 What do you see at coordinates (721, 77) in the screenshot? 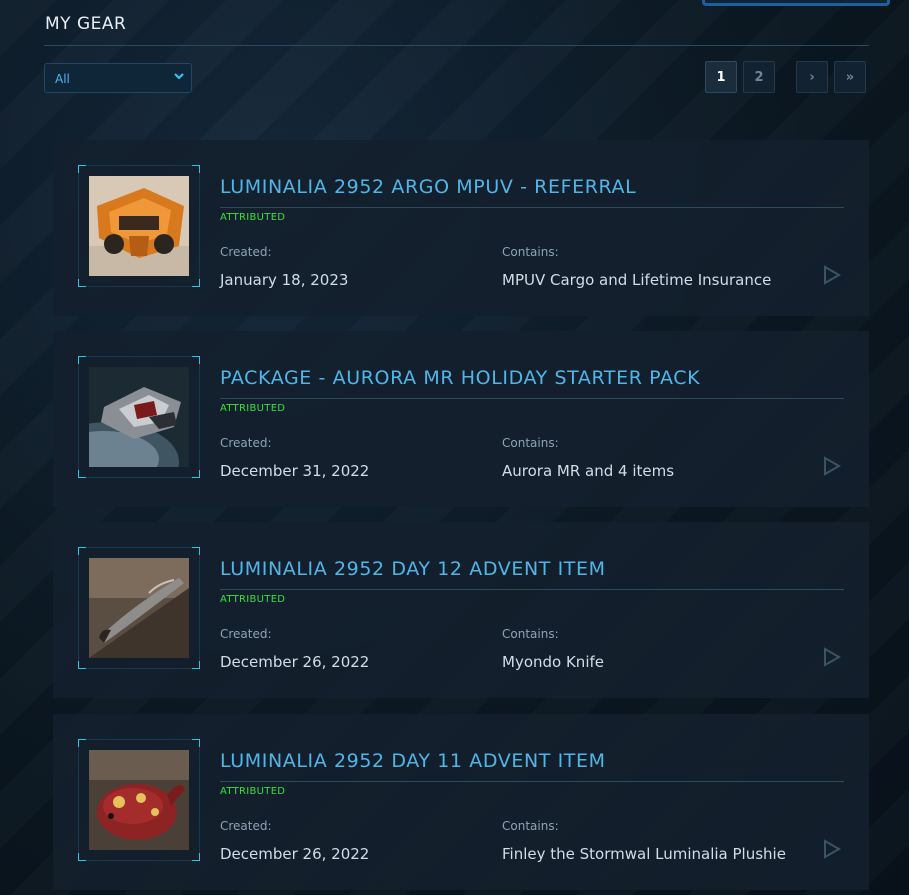
I see `page-button-1: 1` at bounding box center [721, 77].